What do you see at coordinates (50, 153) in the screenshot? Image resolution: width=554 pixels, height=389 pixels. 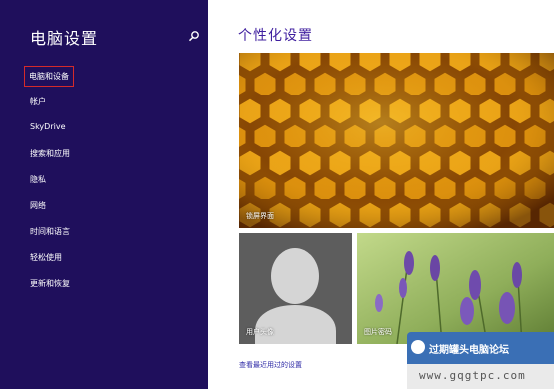 I see `sidebar-item-search-and-apps: 搜索和应用` at bounding box center [50, 153].